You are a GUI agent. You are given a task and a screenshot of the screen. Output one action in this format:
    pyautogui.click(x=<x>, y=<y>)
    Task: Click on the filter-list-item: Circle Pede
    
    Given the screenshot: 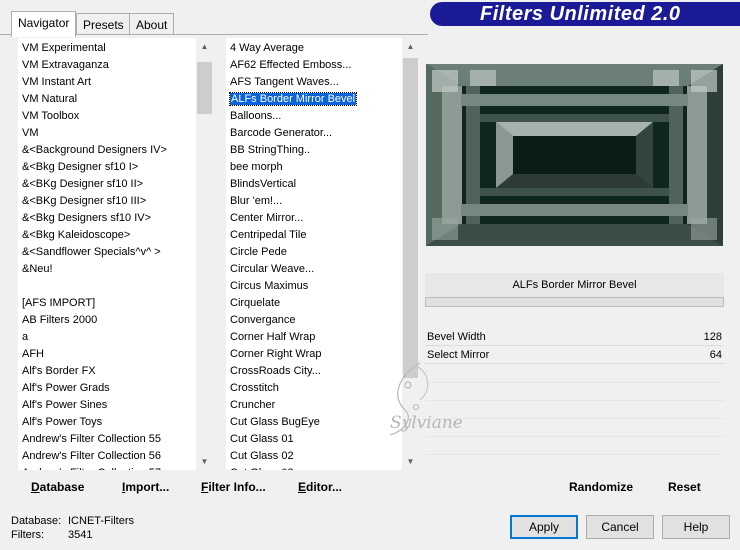 What is the action you would take?
    pyautogui.click(x=256, y=252)
    